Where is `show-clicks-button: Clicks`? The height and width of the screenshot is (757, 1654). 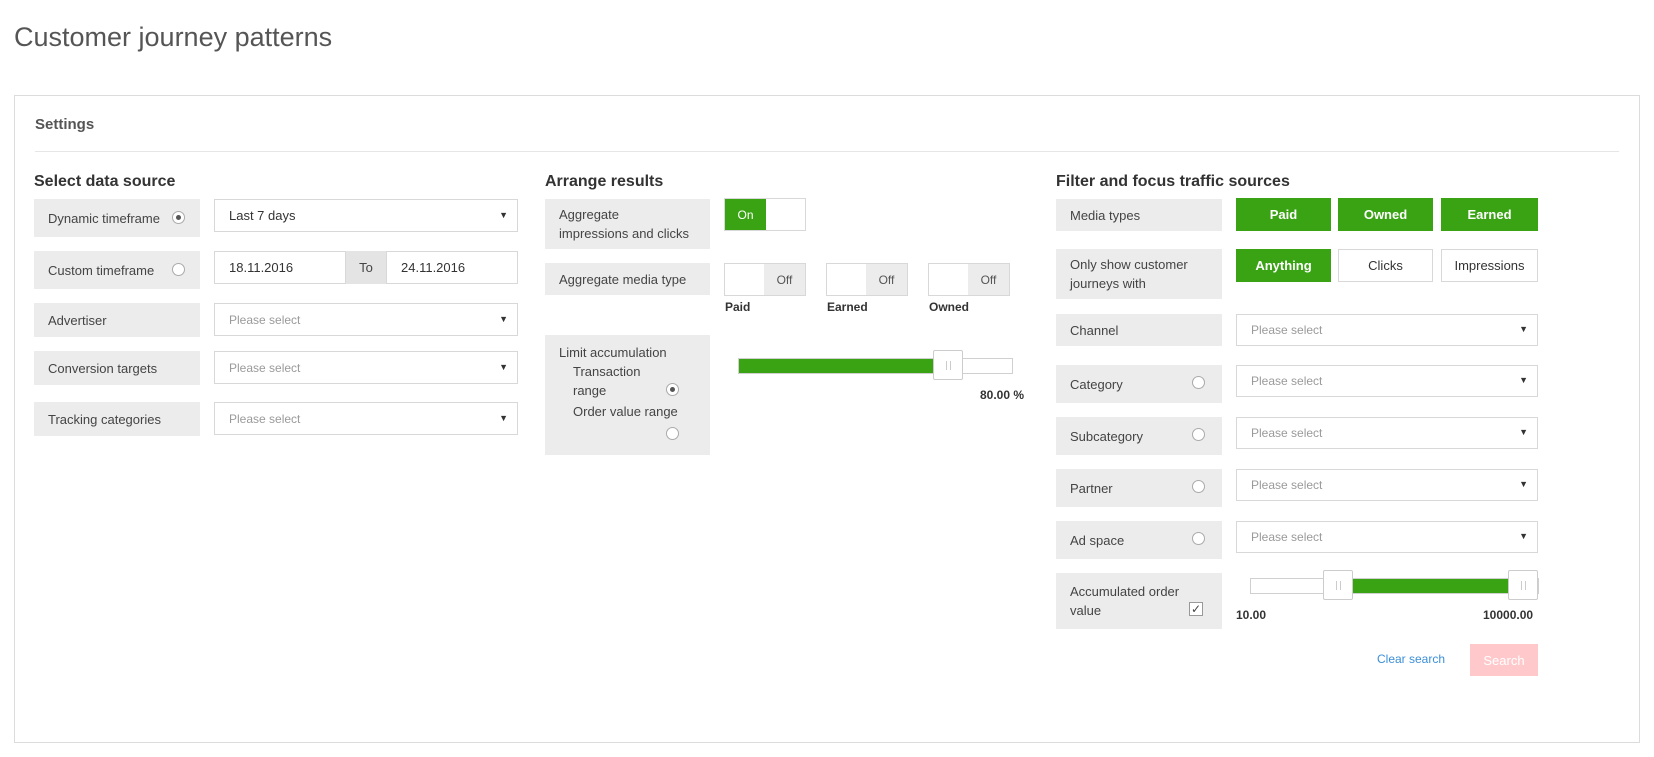
show-clicks-button: Clicks is located at coordinates (1385, 265).